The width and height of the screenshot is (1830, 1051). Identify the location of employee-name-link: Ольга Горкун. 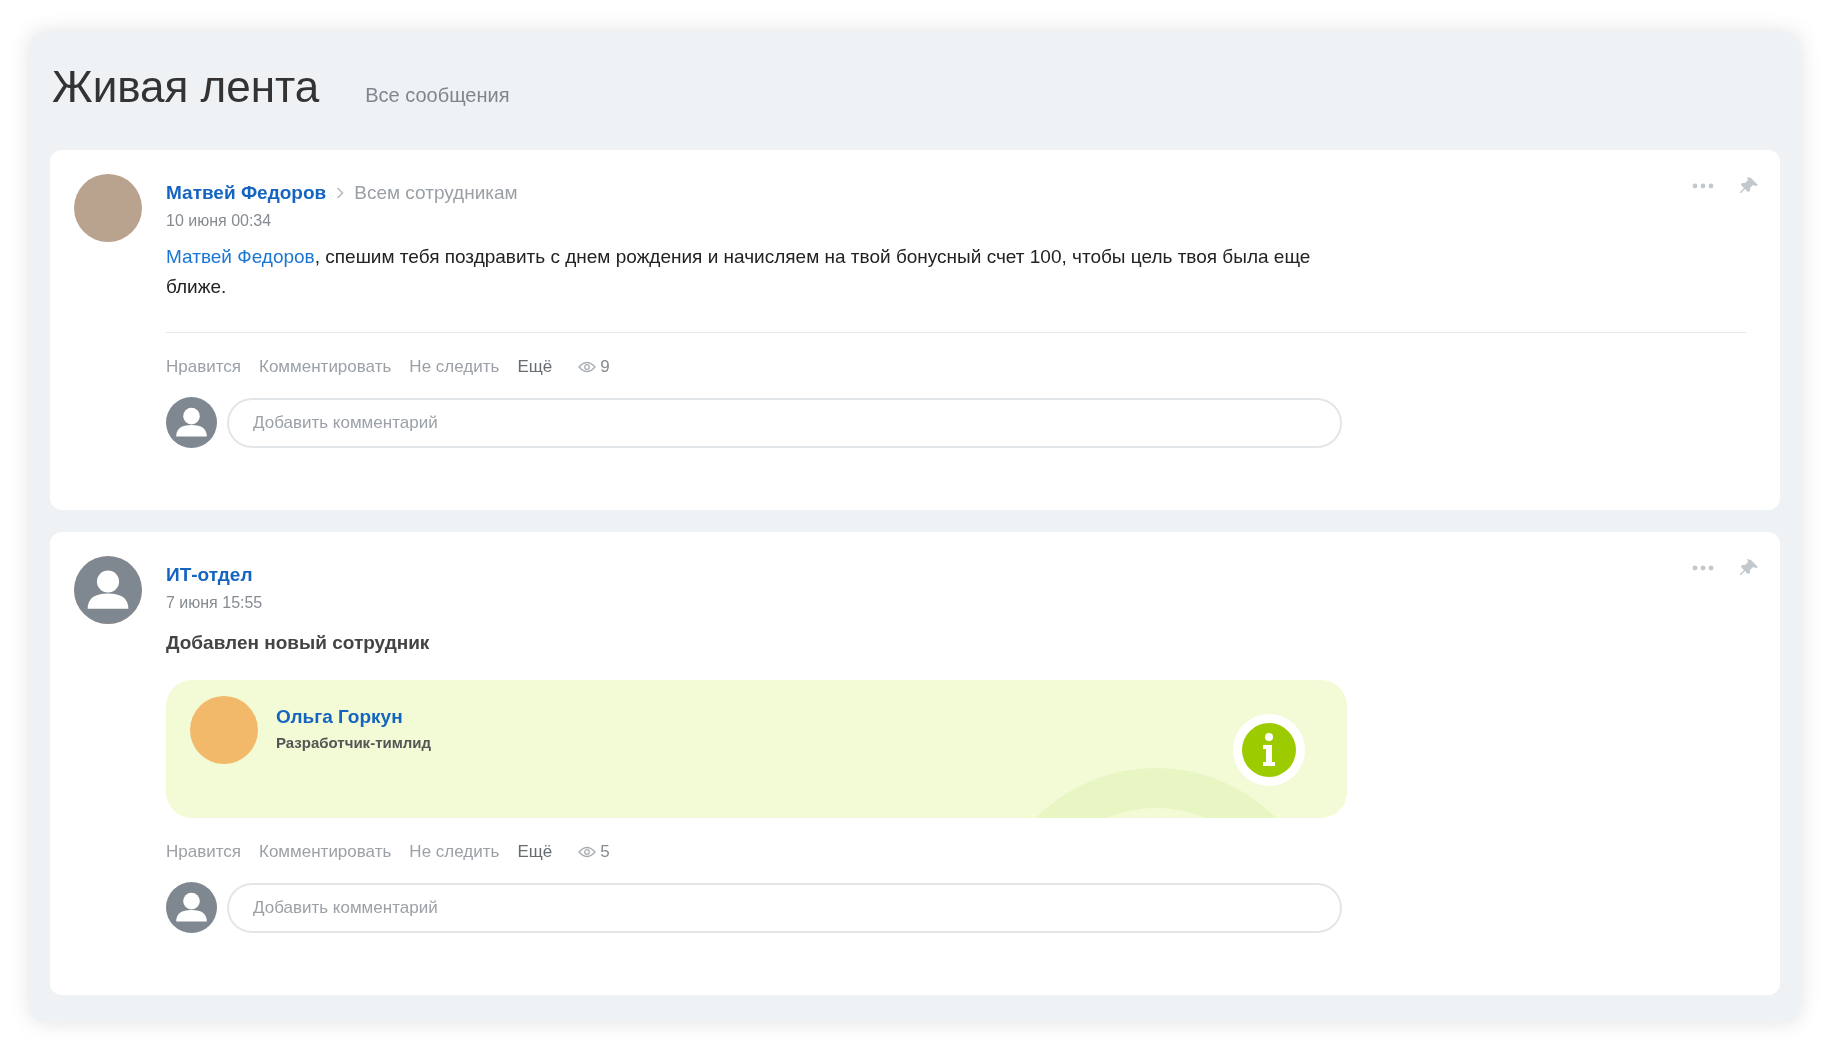
(354, 717).